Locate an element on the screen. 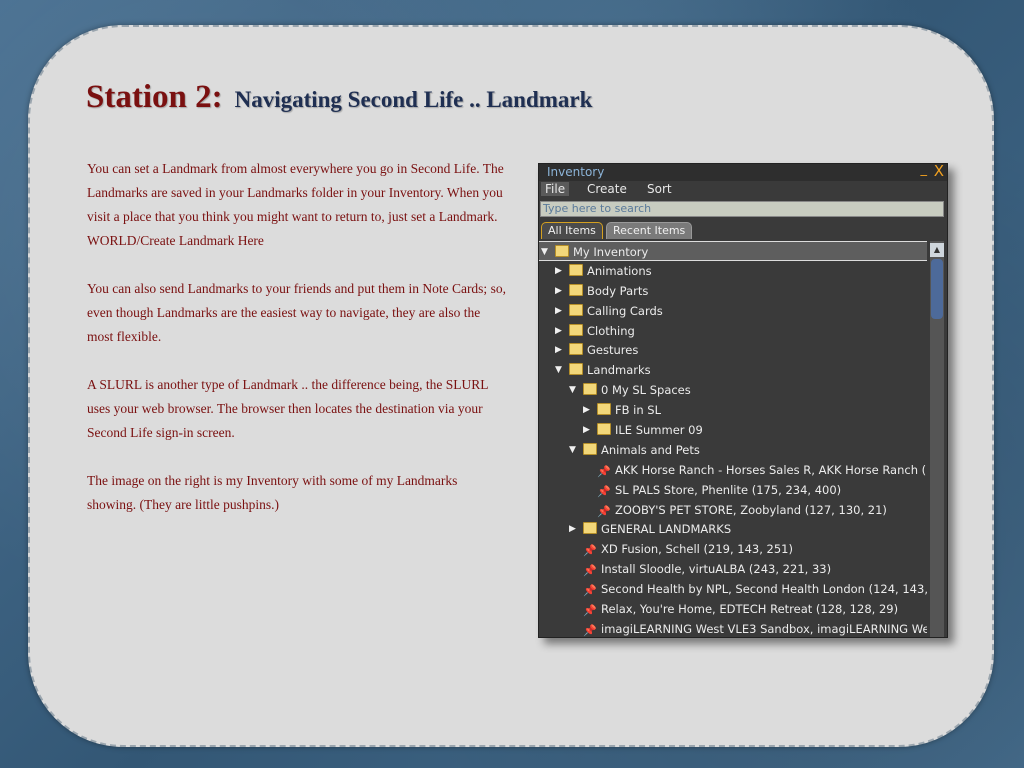 The image size is (1024, 768). animations-folder-icon is located at coordinates (576, 269).